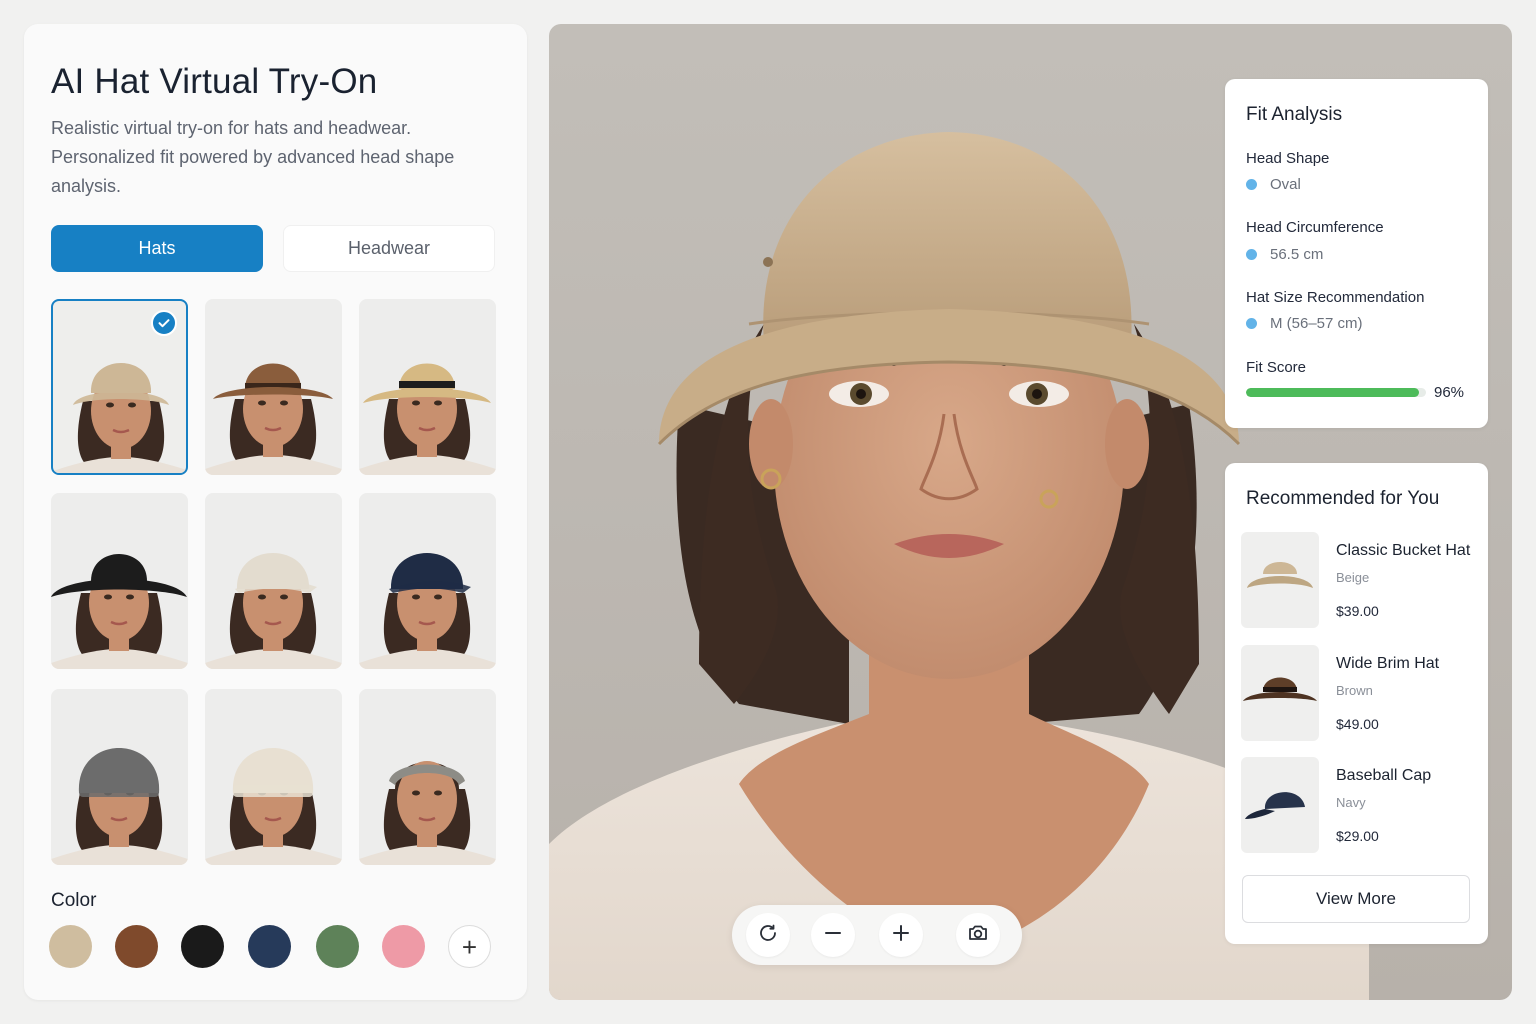 The width and height of the screenshot is (1536, 1024). I want to click on fit-score-value: 96%, so click(1449, 392).